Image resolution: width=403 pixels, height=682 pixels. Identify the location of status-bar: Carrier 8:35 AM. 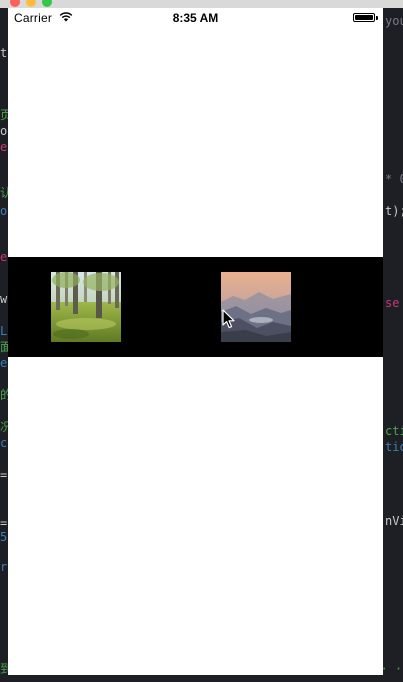
(195, 18).